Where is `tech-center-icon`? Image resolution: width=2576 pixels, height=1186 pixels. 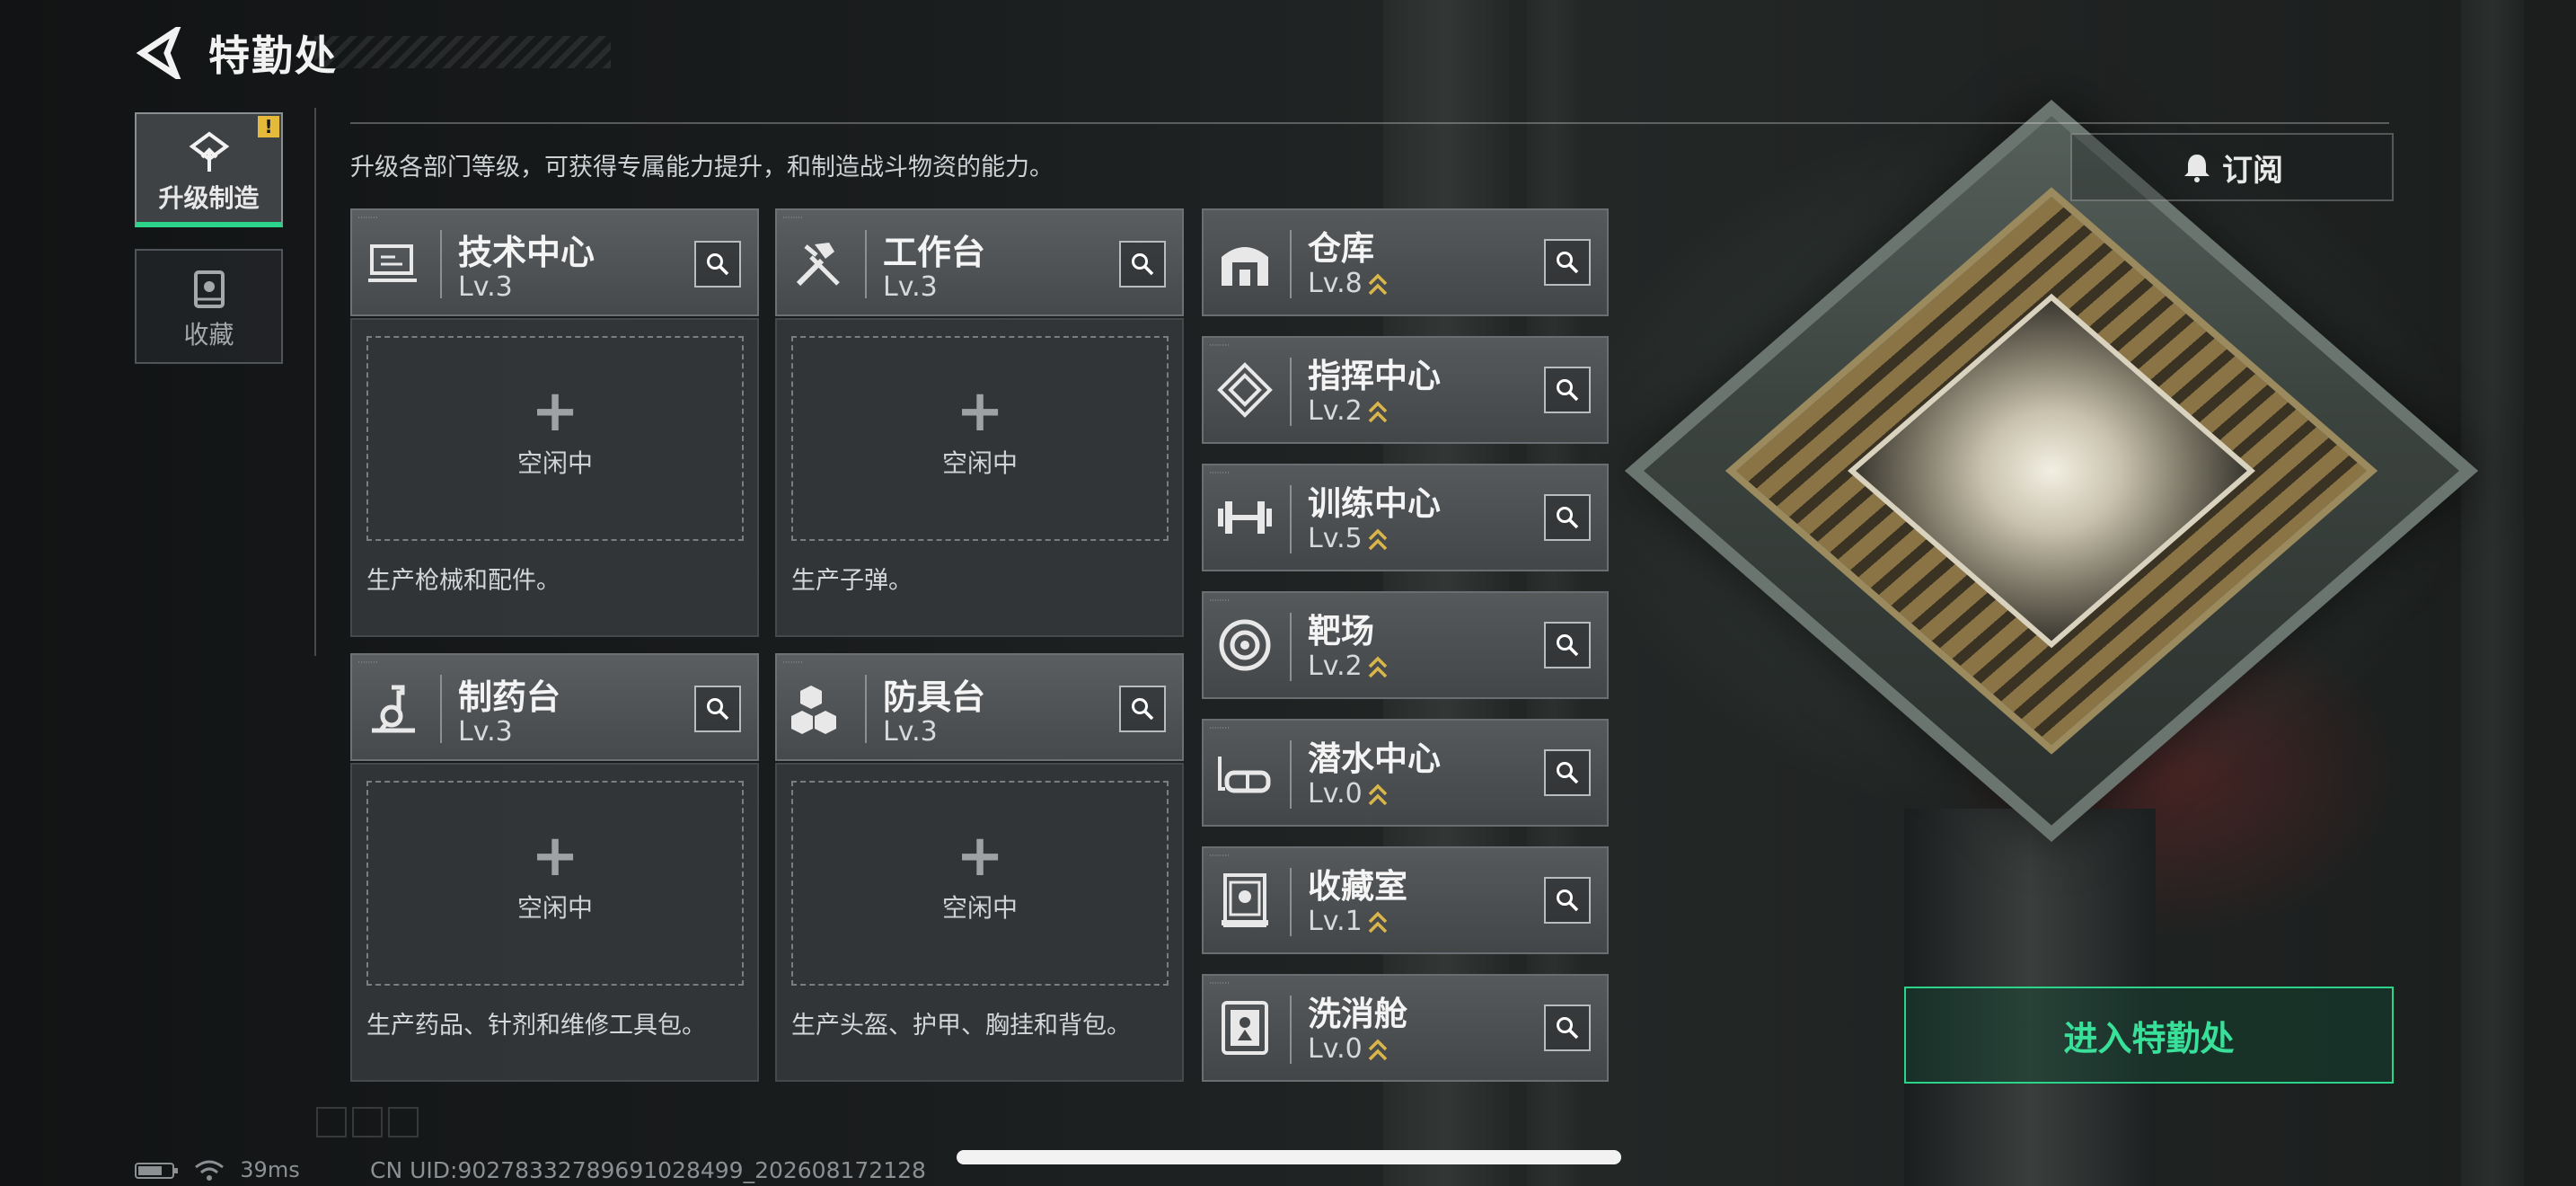 tech-center-icon is located at coordinates (392, 263).